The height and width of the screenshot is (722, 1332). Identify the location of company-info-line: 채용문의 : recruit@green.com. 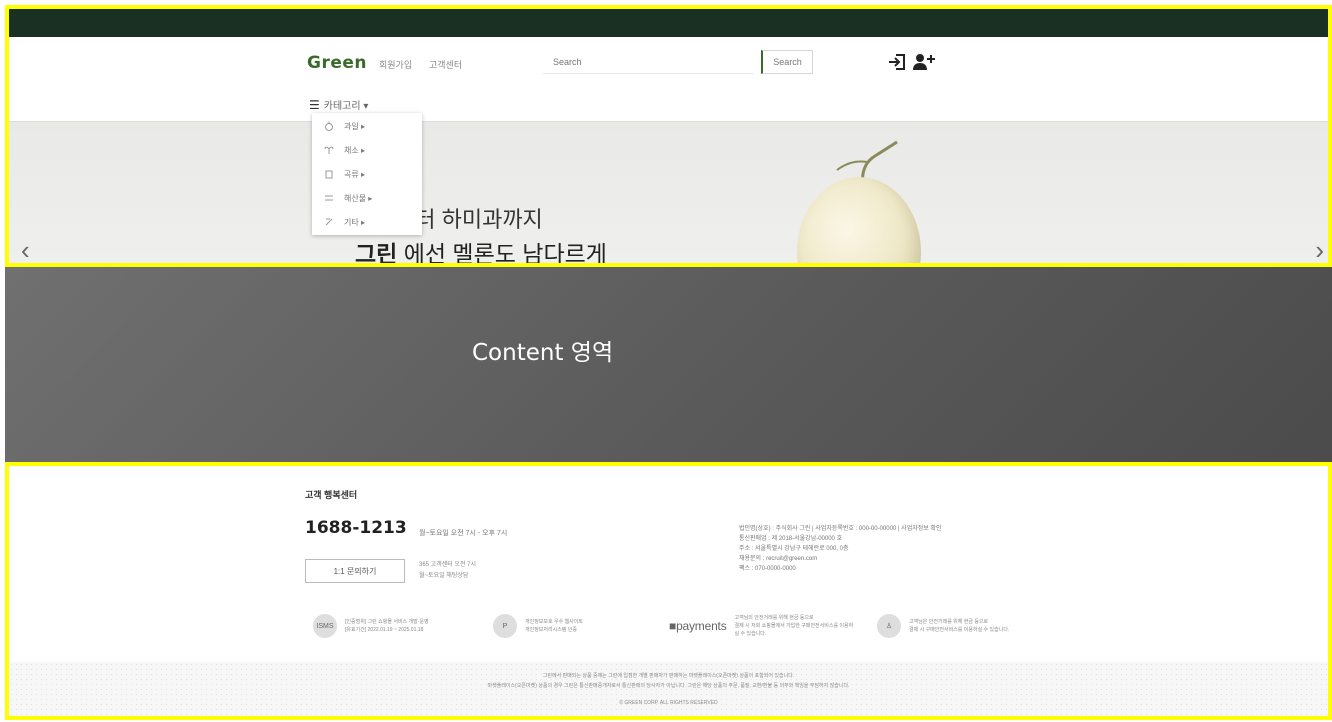
(889, 559).